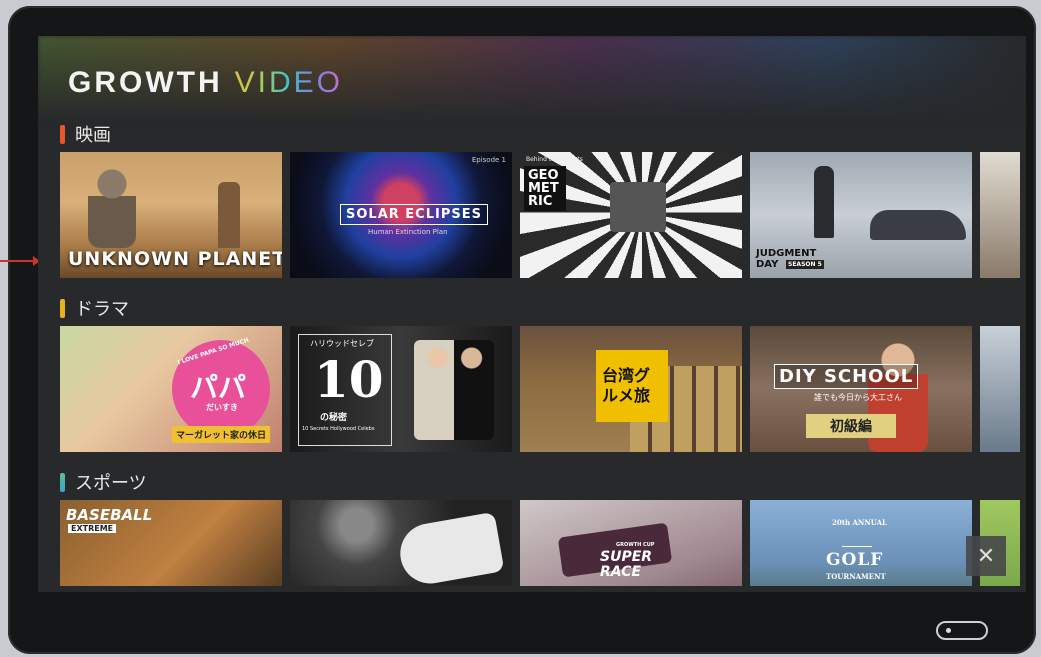  I want to click on logo-secondary: VIDEO, so click(288, 82).